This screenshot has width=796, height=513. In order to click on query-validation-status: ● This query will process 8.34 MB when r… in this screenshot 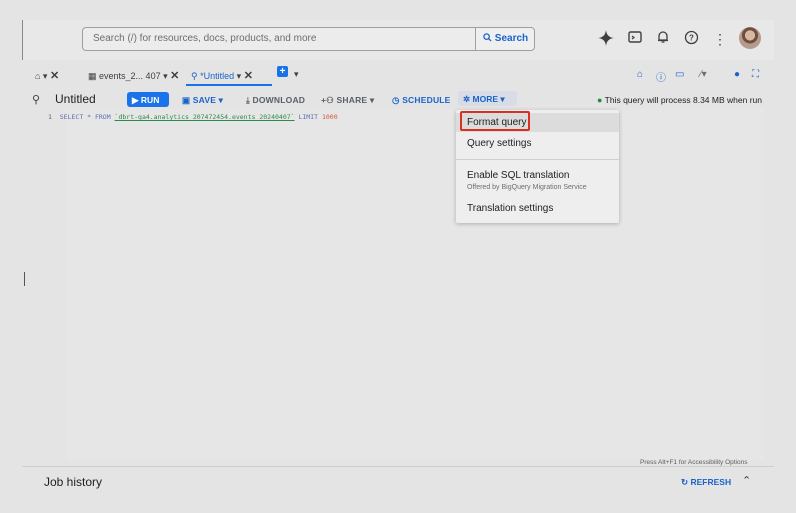, I will do `click(679, 100)`.